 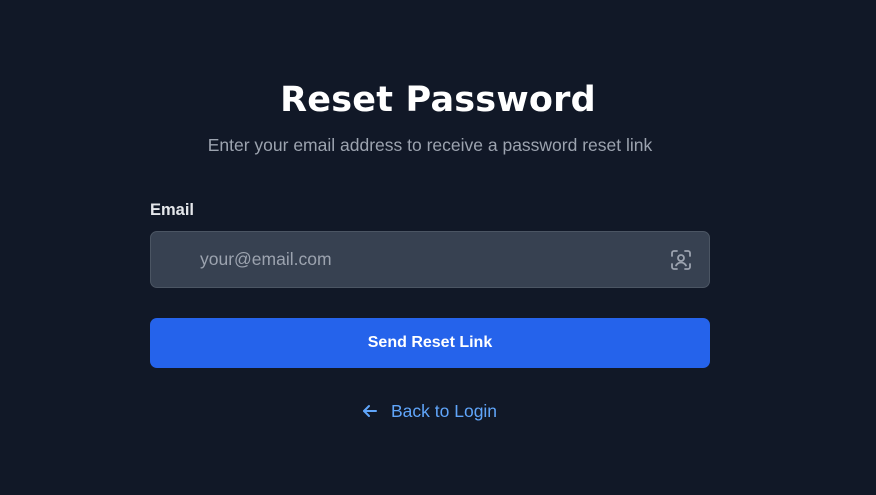 What do you see at coordinates (444, 411) in the screenshot?
I see `back-to-login-label: Back to Login` at bounding box center [444, 411].